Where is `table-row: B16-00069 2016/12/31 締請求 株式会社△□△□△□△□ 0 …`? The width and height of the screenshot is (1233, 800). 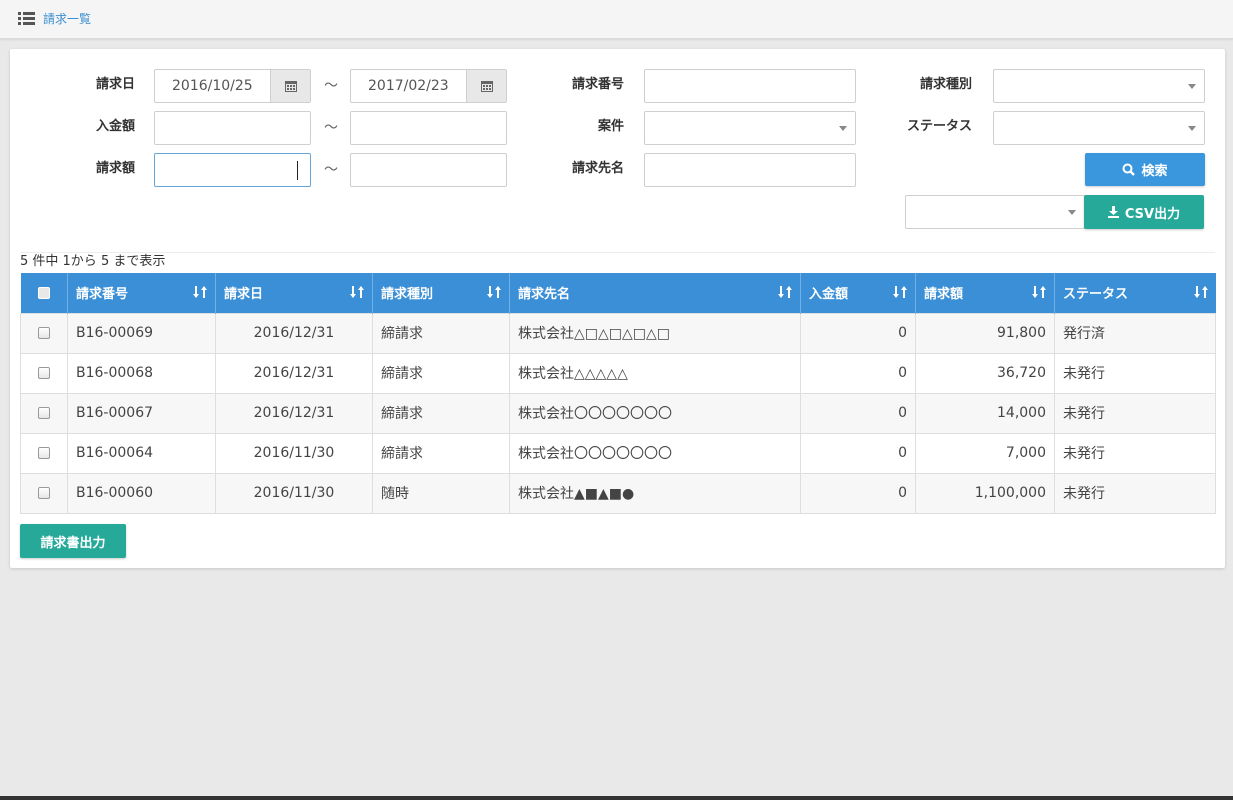
table-row: B16-00069 2016/12/31 締請求 株式会社△□△□△□△□ 0 … is located at coordinates (618, 333).